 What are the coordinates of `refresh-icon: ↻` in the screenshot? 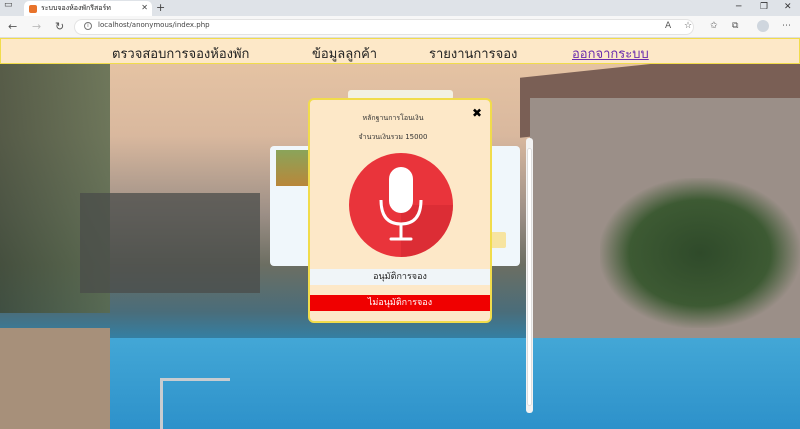 It's located at (59, 26).